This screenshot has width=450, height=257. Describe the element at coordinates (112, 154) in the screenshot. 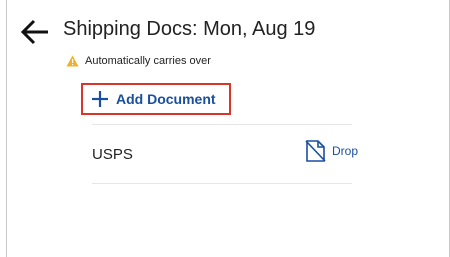

I see `document-name: USPS` at that location.